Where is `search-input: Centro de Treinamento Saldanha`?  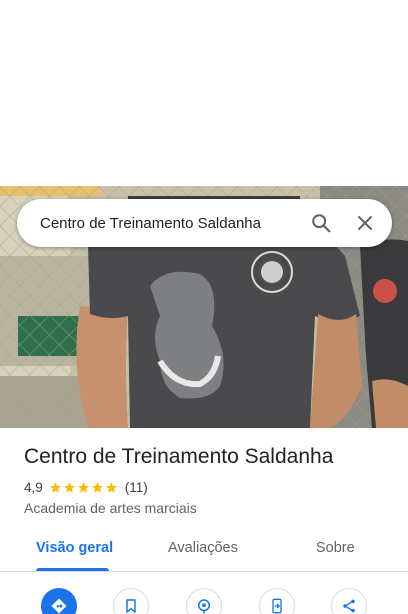
search-input: Centro de Treinamento Saldanha is located at coordinates (170, 223).